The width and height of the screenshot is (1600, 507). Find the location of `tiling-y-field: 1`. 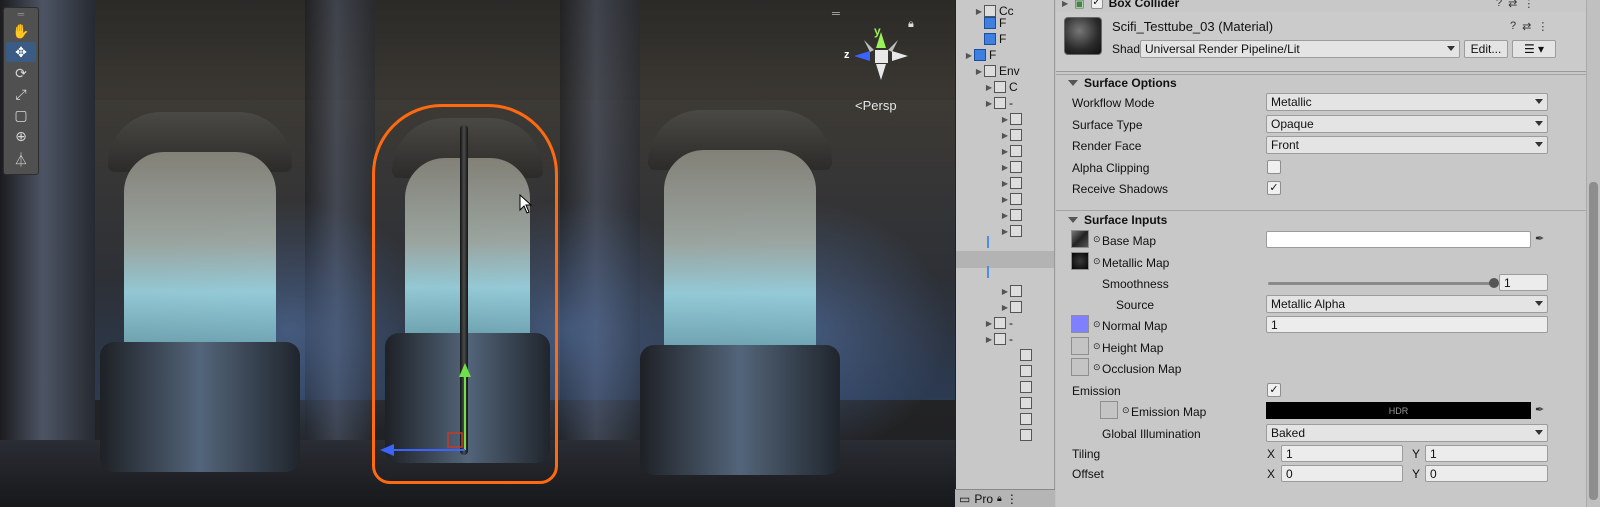

tiling-y-field: 1 is located at coordinates (1486, 453).